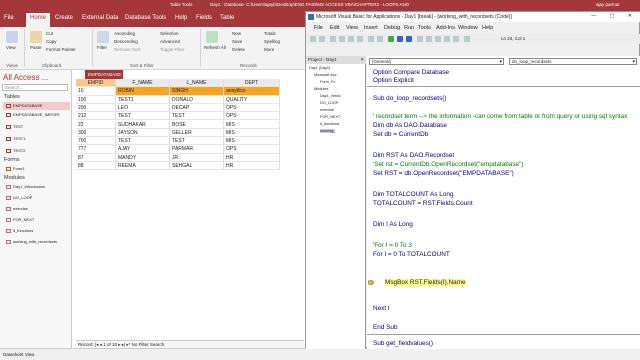  What do you see at coordinates (227, 18) in the screenshot?
I see `tab-table: Table` at bounding box center [227, 18].